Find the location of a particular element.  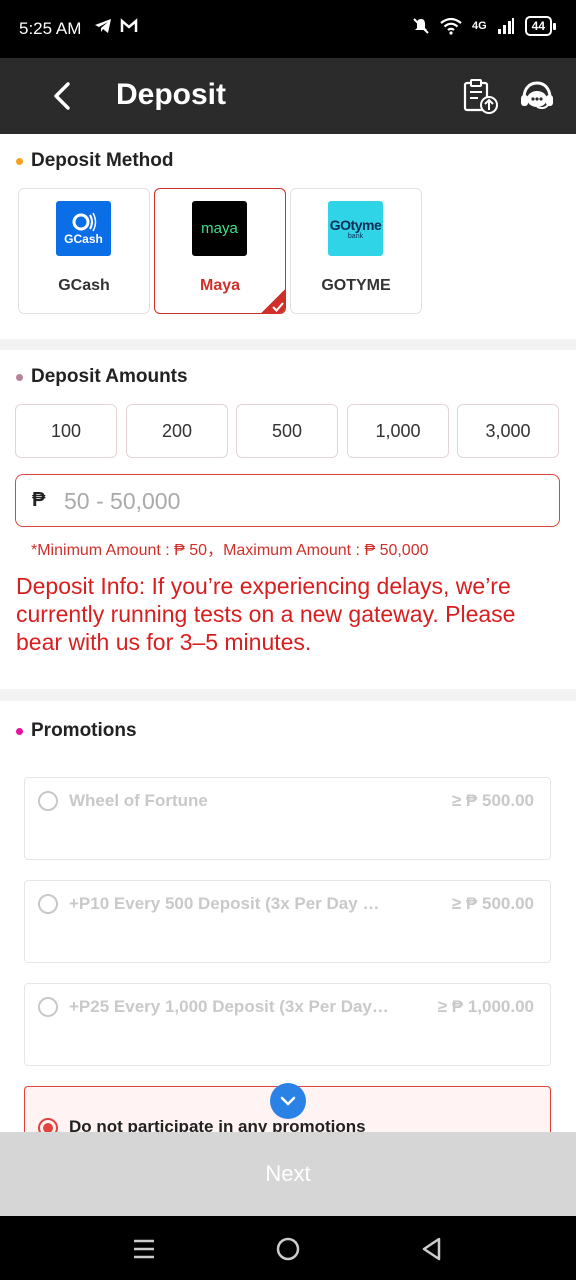

gcash-logo-icon: GCash is located at coordinates (83, 228).